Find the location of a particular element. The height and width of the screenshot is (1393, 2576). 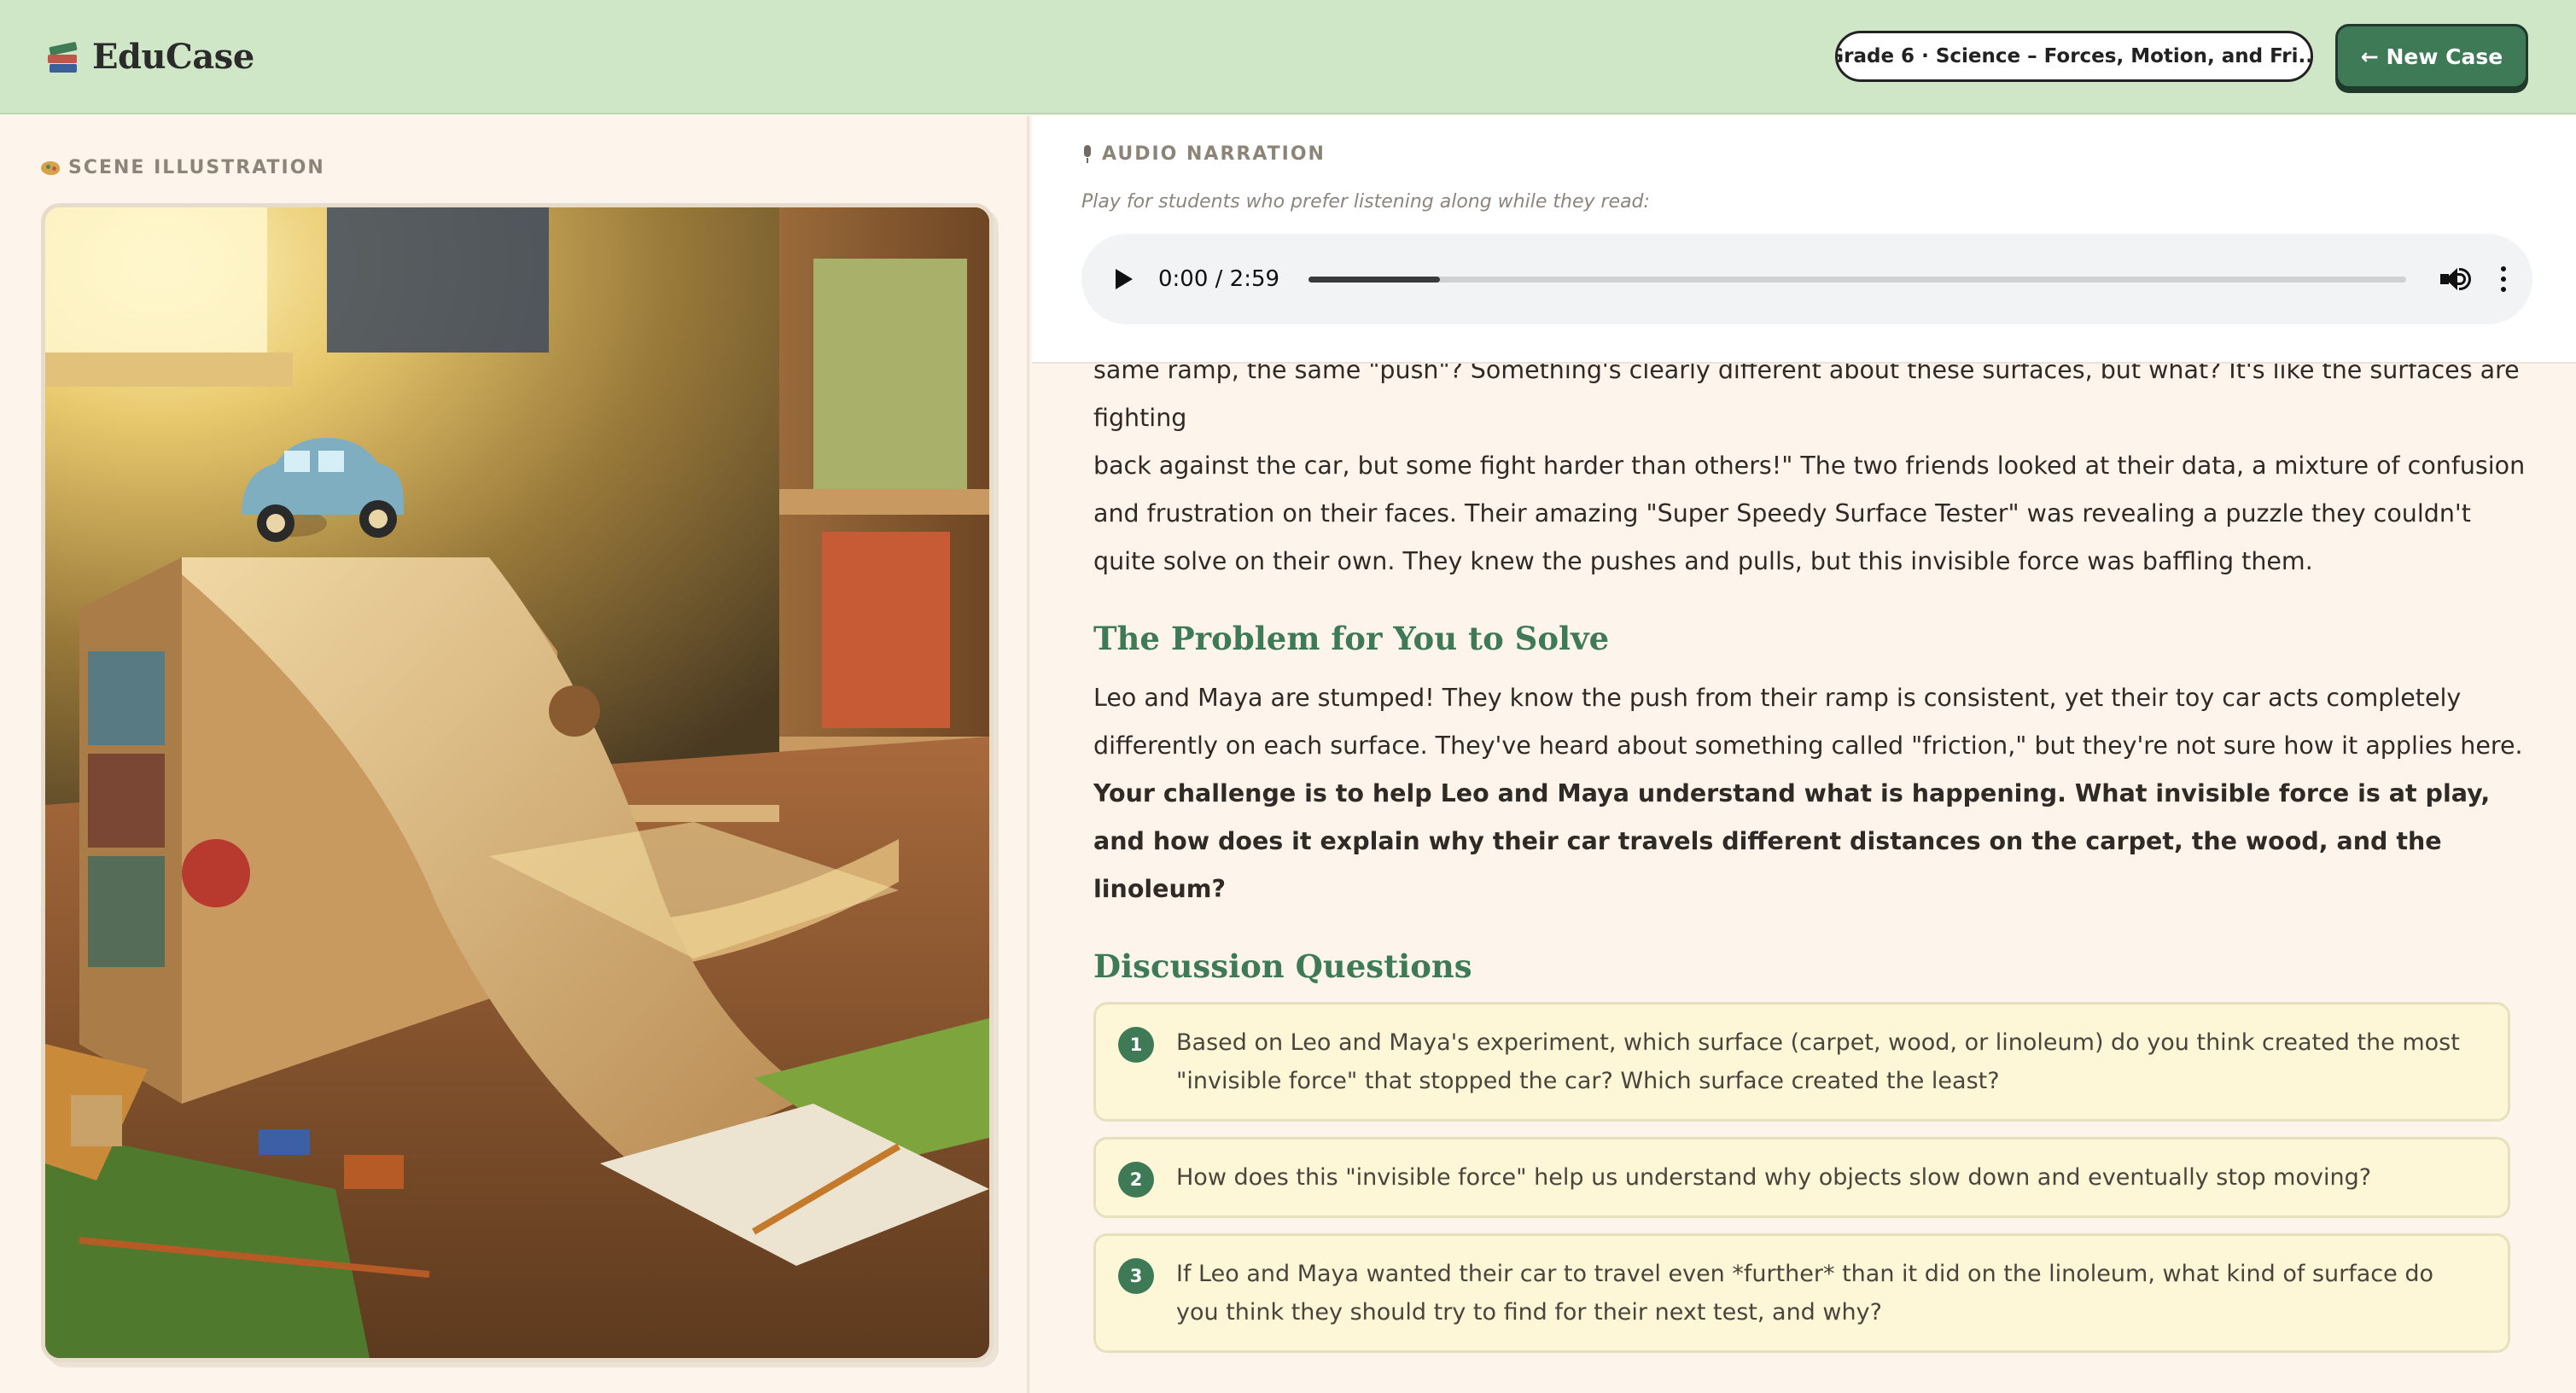

audio-progress-fill is located at coordinates (1374, 279).